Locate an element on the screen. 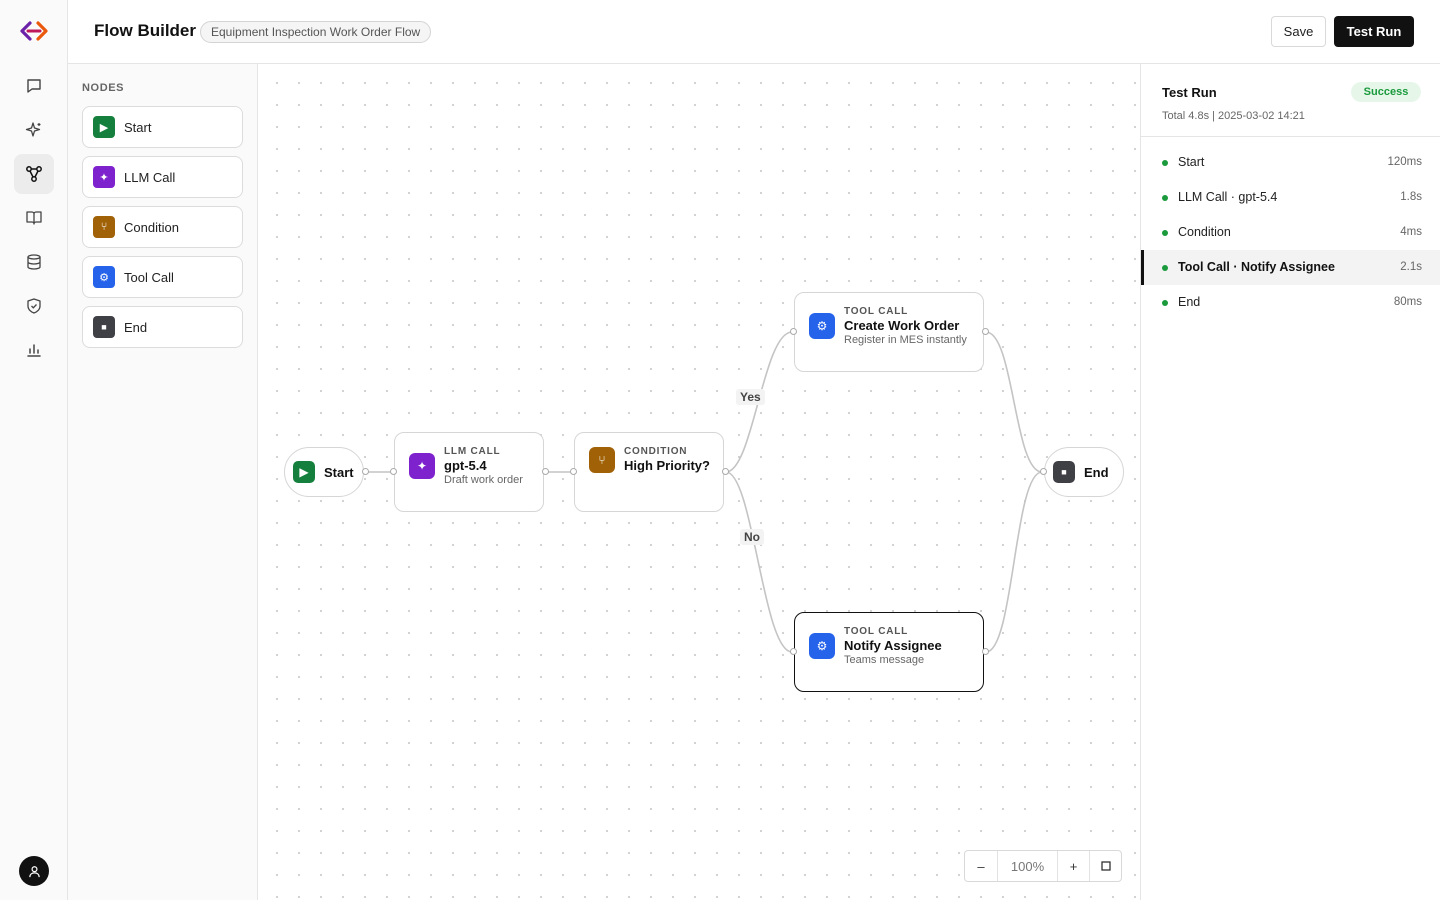 The height and width of the screenshot is (900, 1440). avatar is located at coordinates (34, 871).